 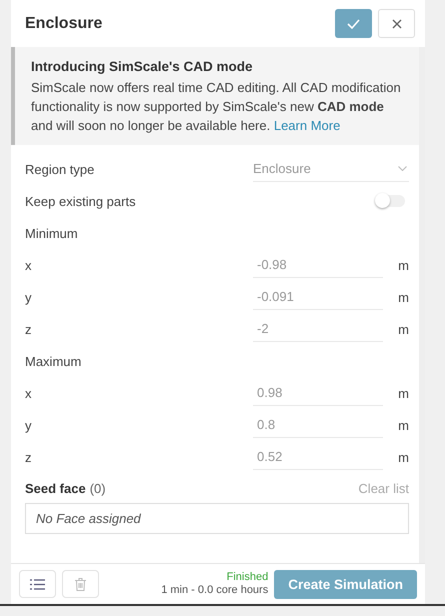 What do you see at coordinates (391, 201) in the screenshot?
I see `toggle-switch` at bounding box center [391, 201].